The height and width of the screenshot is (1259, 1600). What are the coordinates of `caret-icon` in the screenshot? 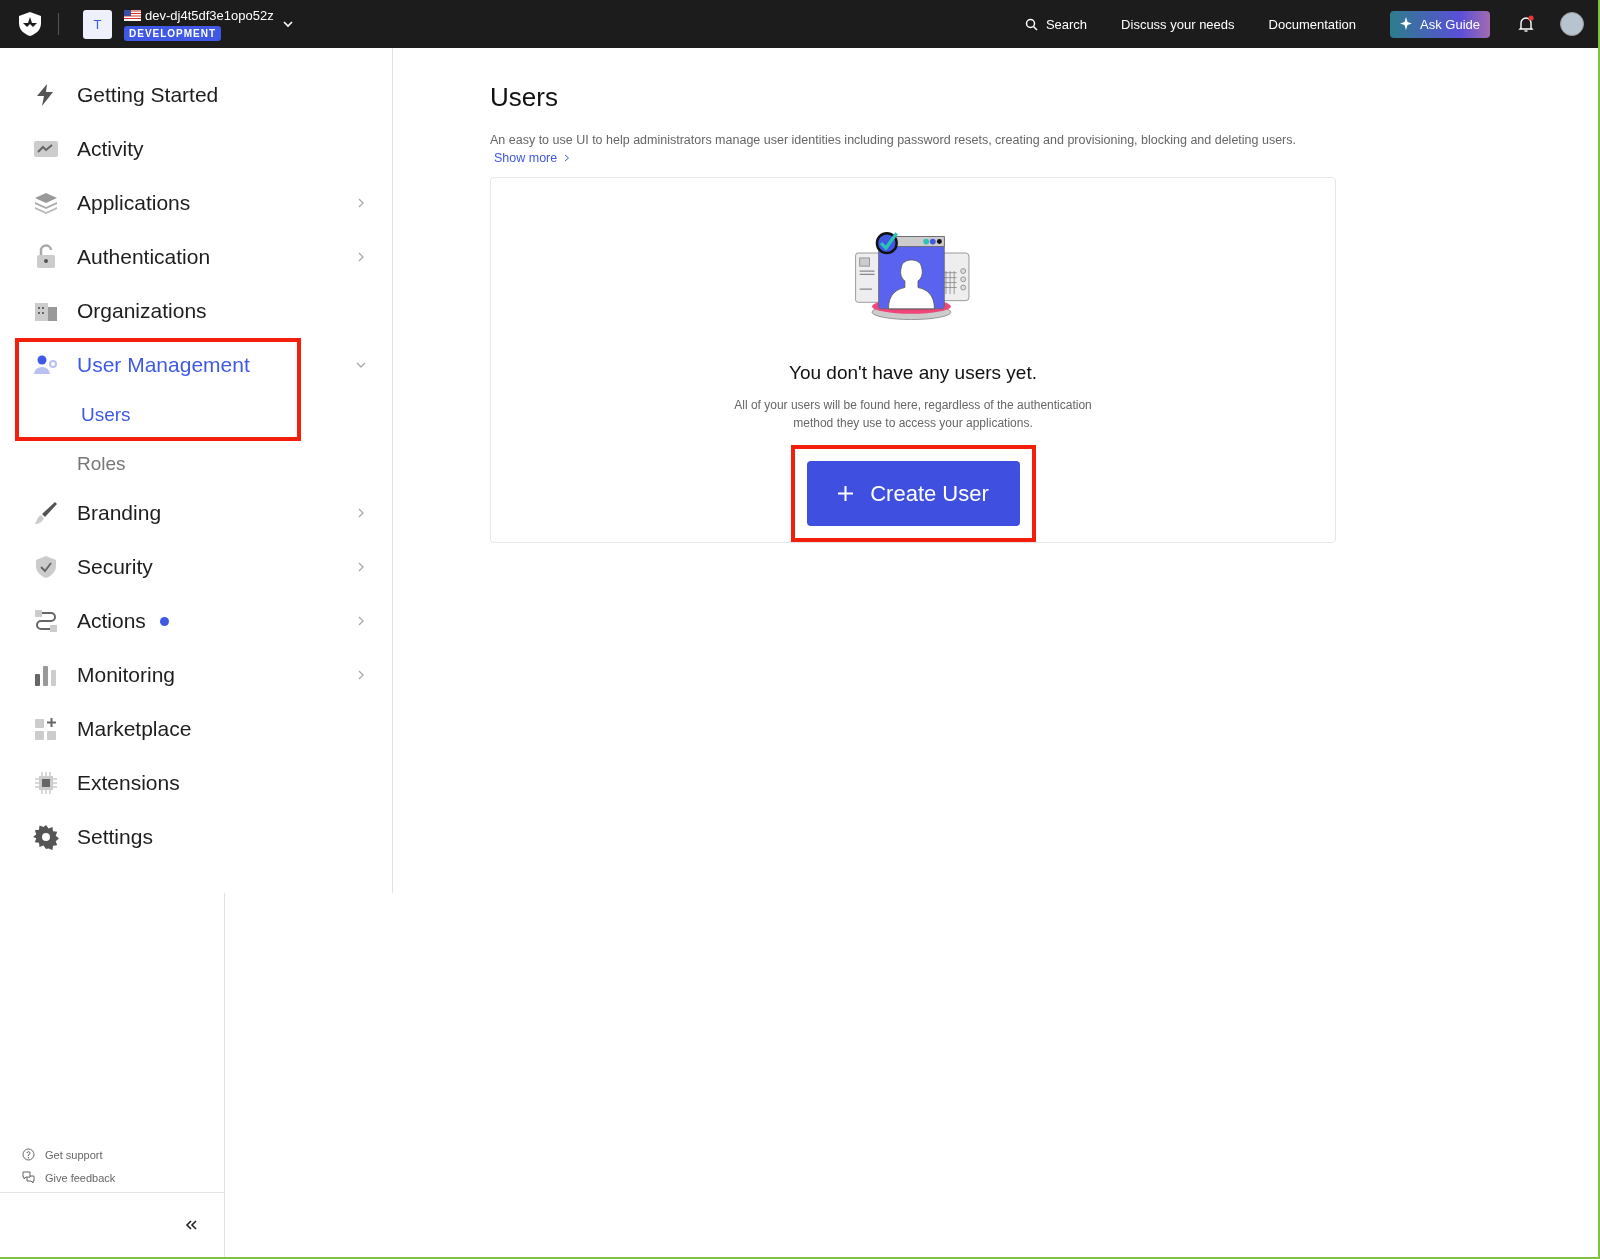 It's located at (287, 24).